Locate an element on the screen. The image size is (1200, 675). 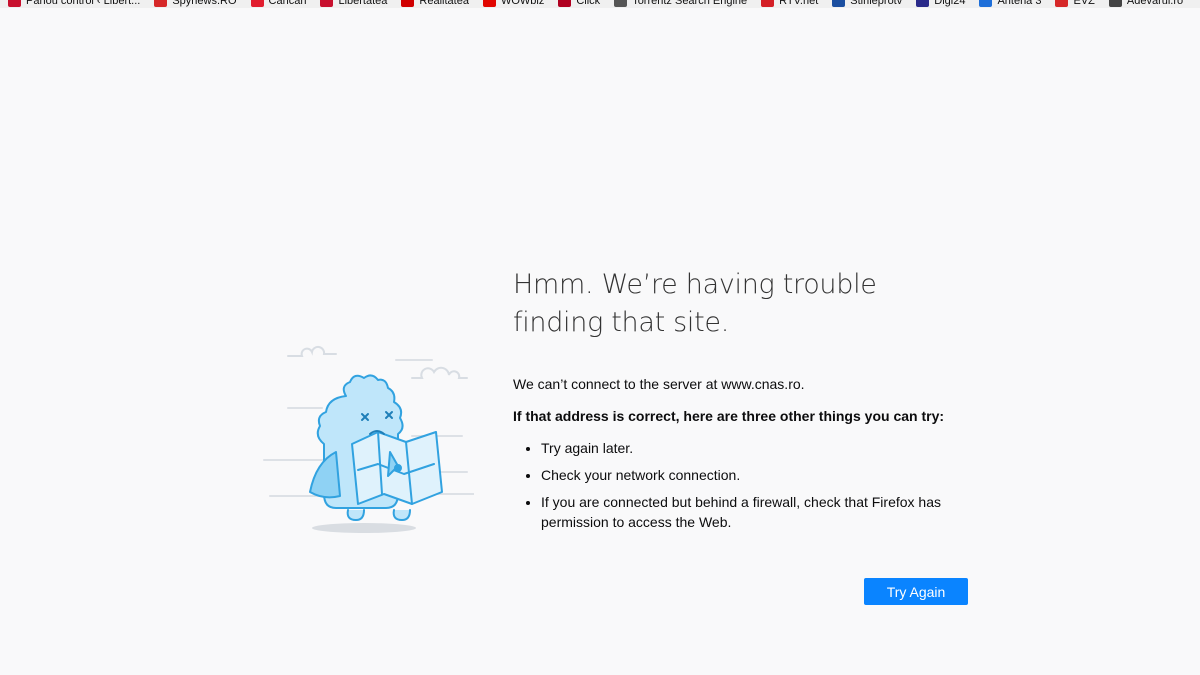
bookmark-item: Libertatea is located at coordinates (353, 3).